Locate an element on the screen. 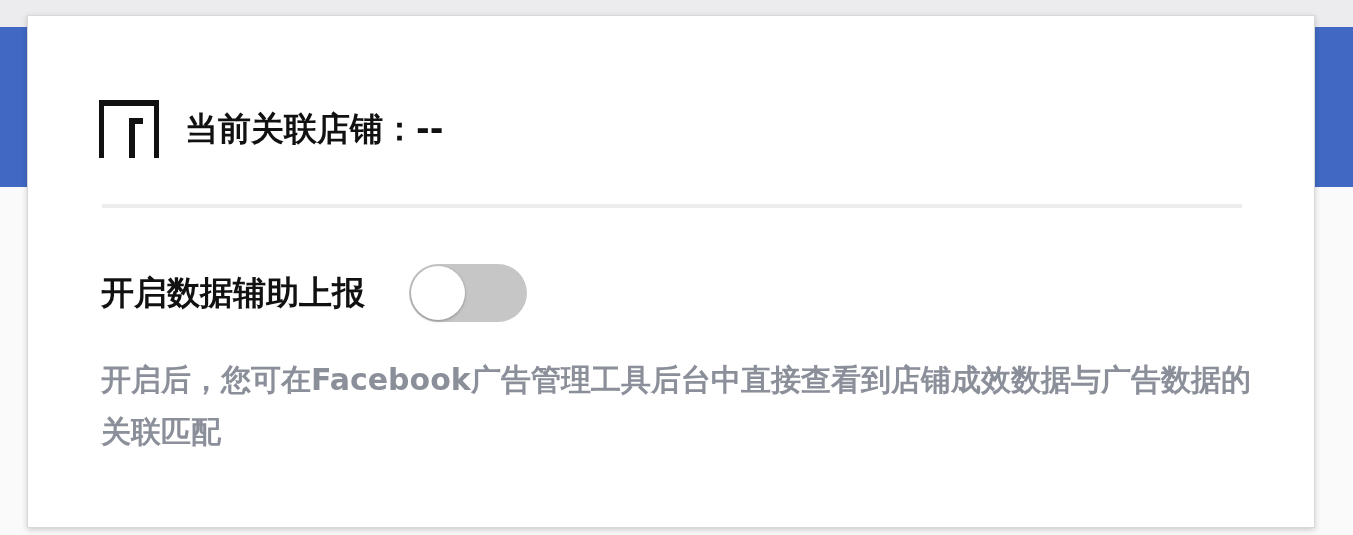 The width and height of the screenshot is (1353, 535). description-text: 开启后，您可在Facebook广告管理工具后台中直接查看到店铺成效数据与广告数据的关联匹配 is located at coordinates (676, 406).